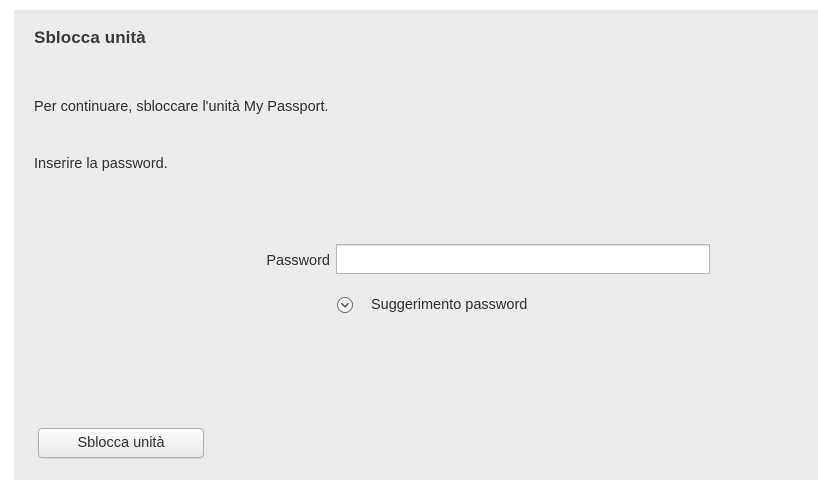  I want to click on panel-title: Sblocca unità, so click(90, 37).